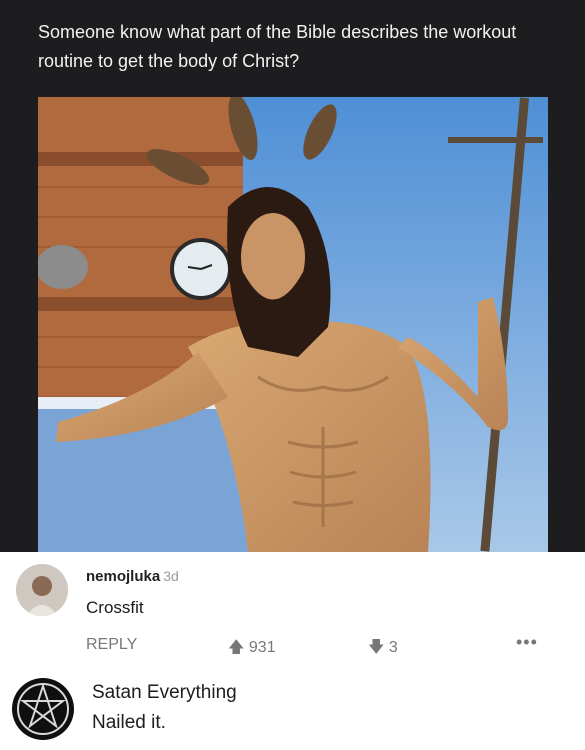  Describe the element at coordinates (236, 647) in the screenshot. I see `arrow-up-icon: 🡅` at that location.